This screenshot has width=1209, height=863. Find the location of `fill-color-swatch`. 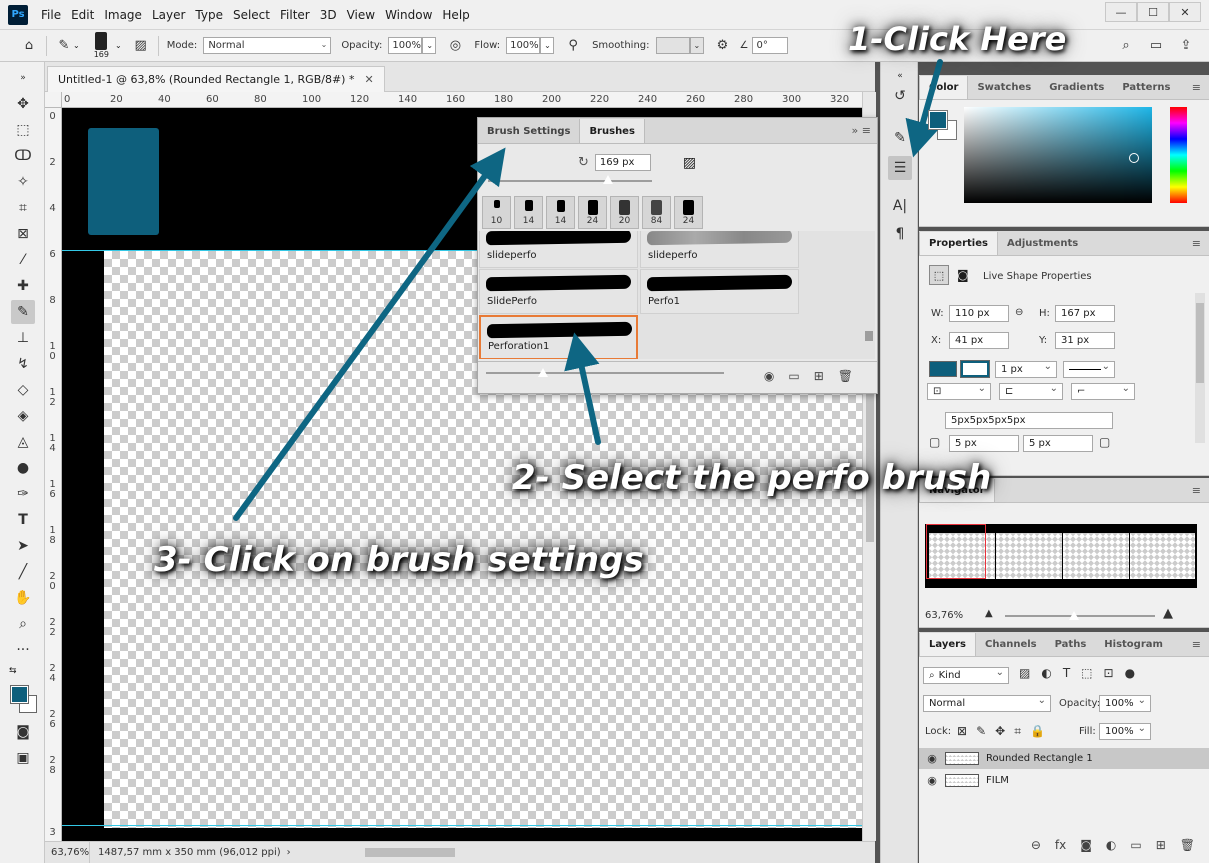

fill-color-swatch is located at coordinates (943, 369).